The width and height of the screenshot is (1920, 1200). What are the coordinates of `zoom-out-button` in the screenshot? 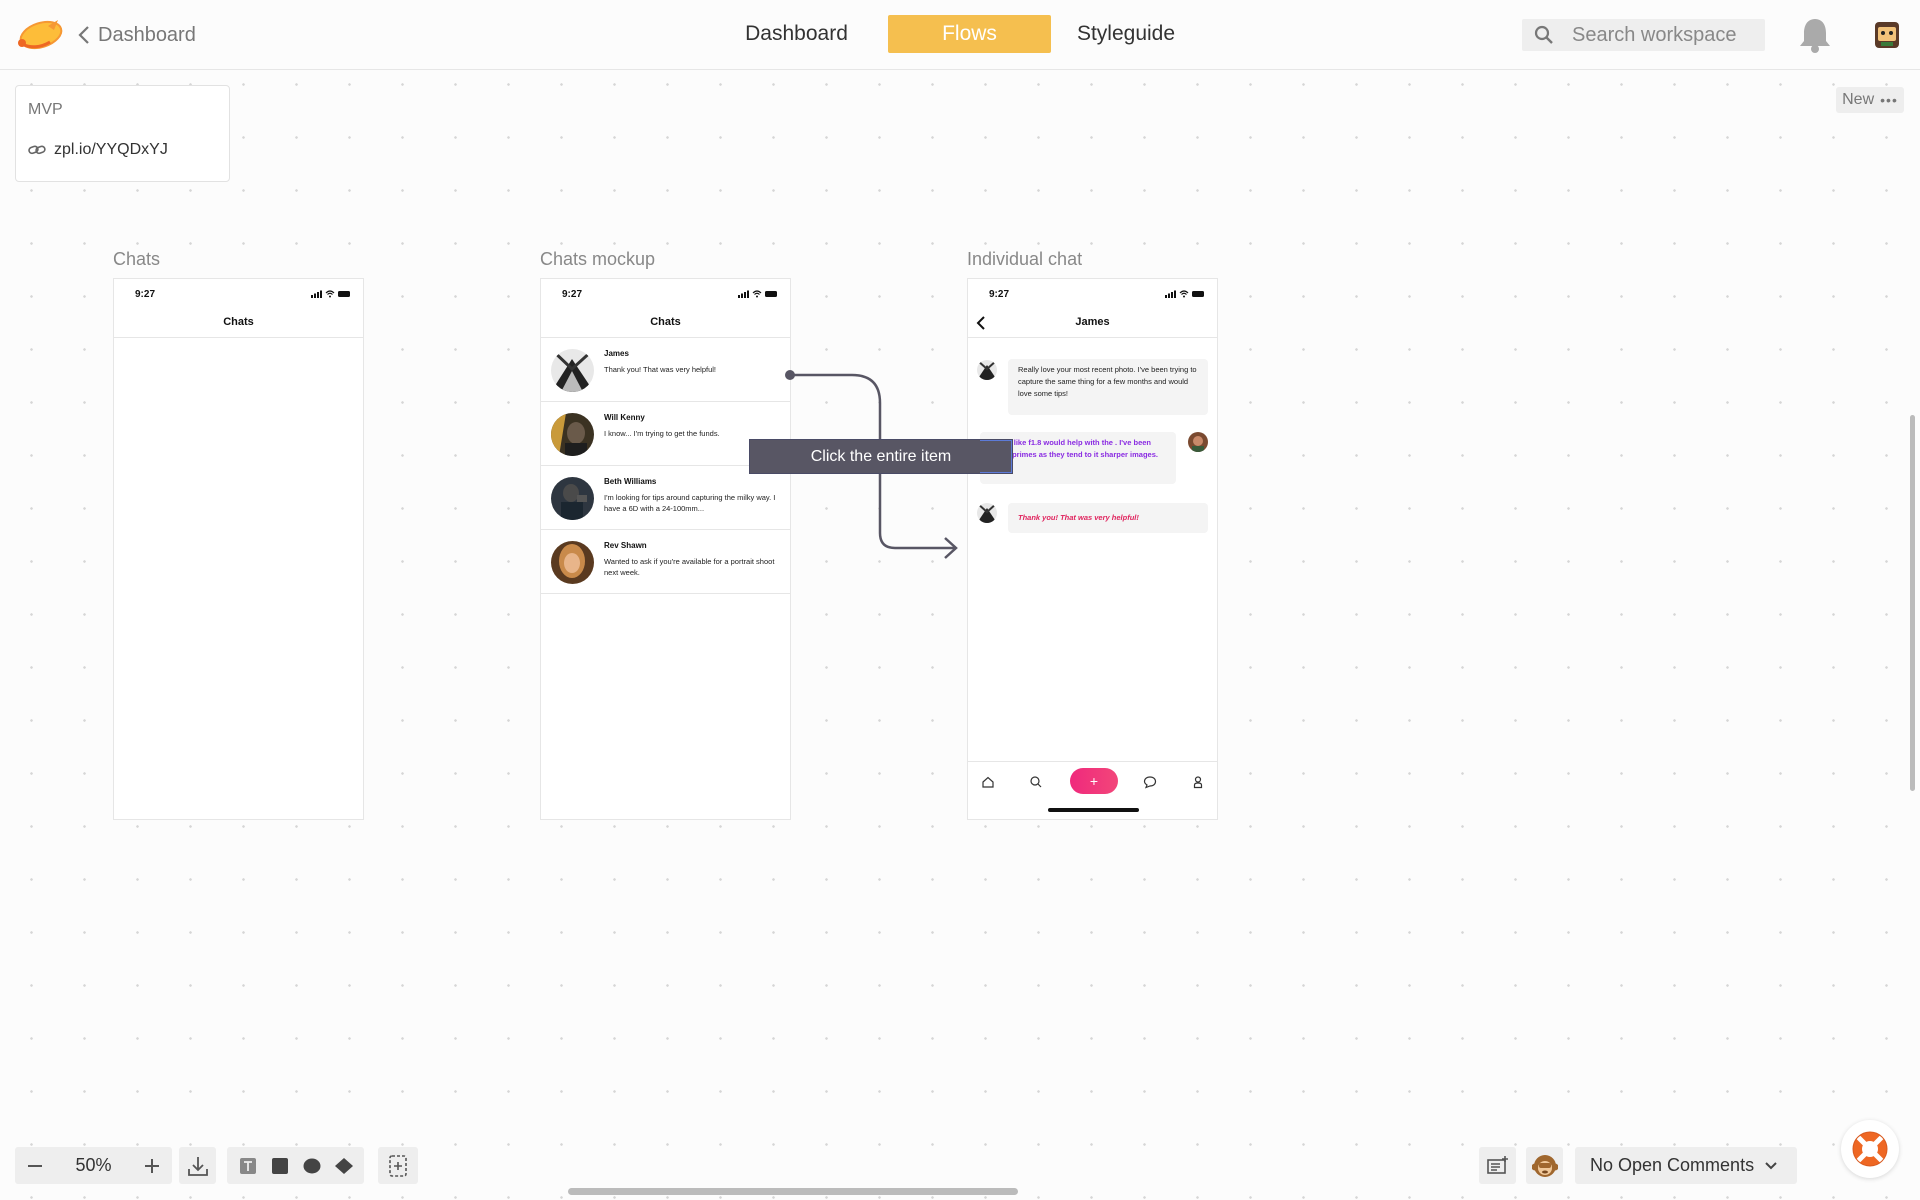 It's located at (35, 1165).